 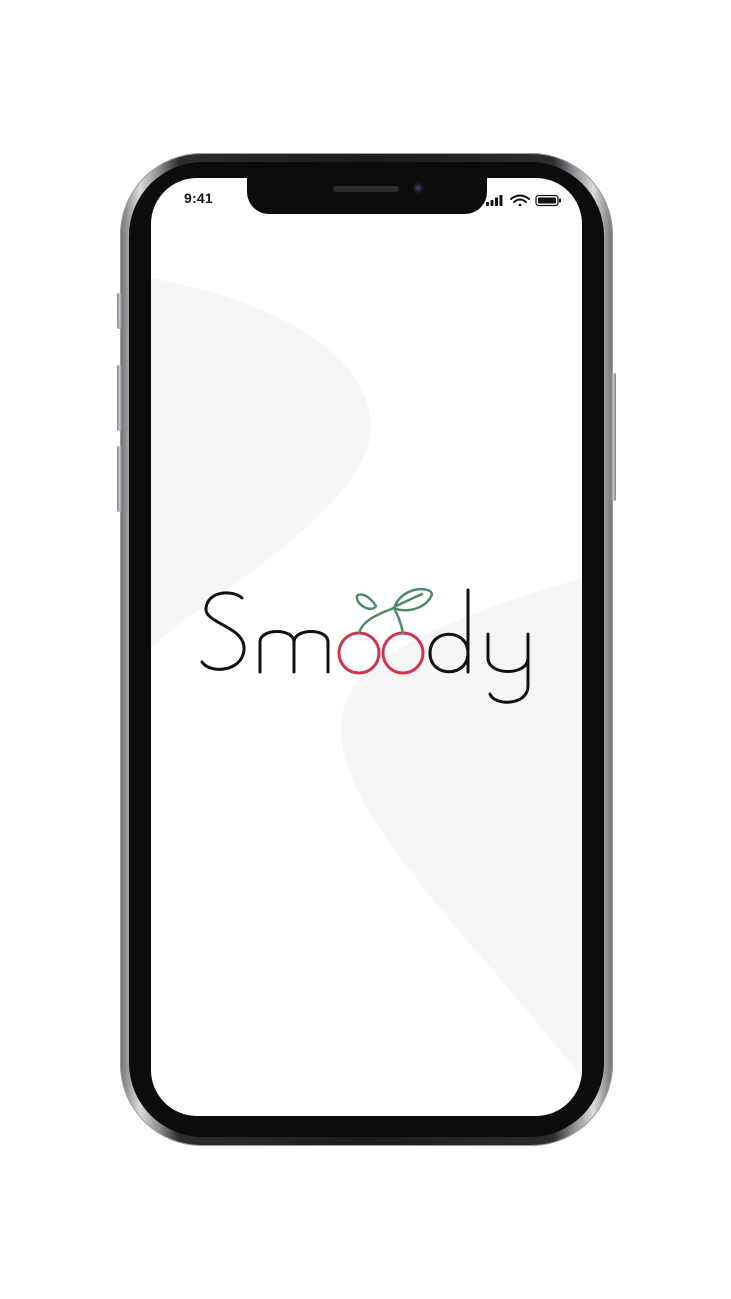 What do you see at coordinates (449, 631) in the screenshot?
I see `logo-letter-d` at bounding box center [449, 631].